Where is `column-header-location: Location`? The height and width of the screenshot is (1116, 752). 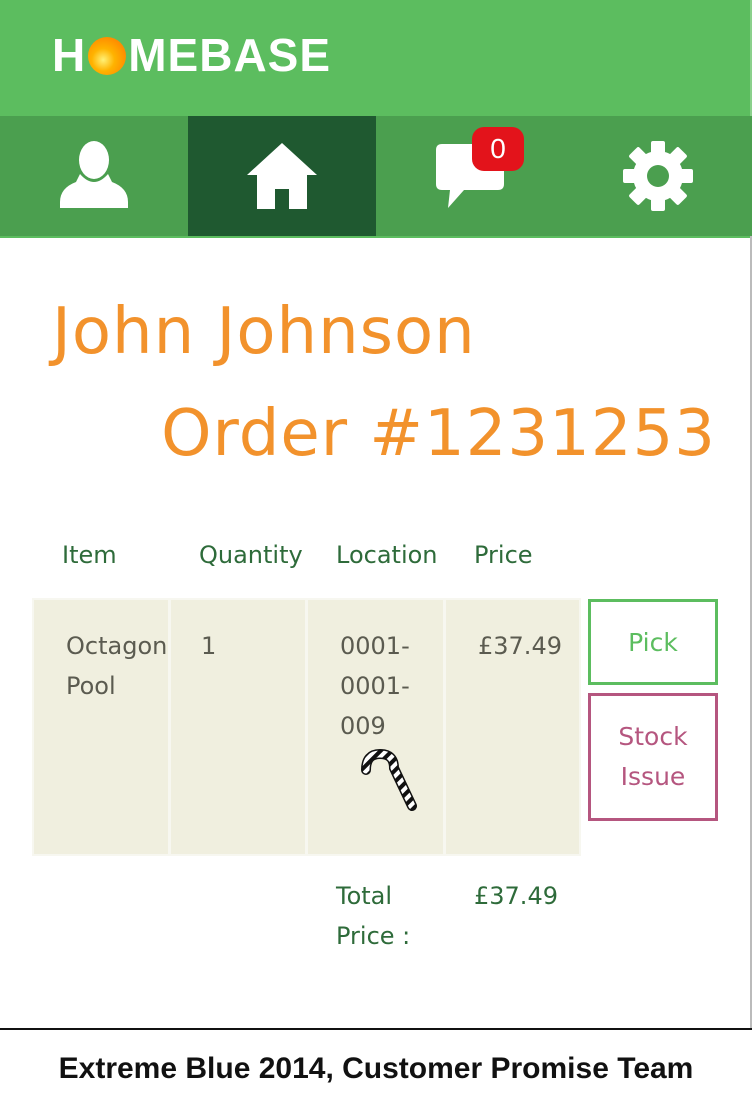 column-header-location: Location is located at coordinates (387, 555).